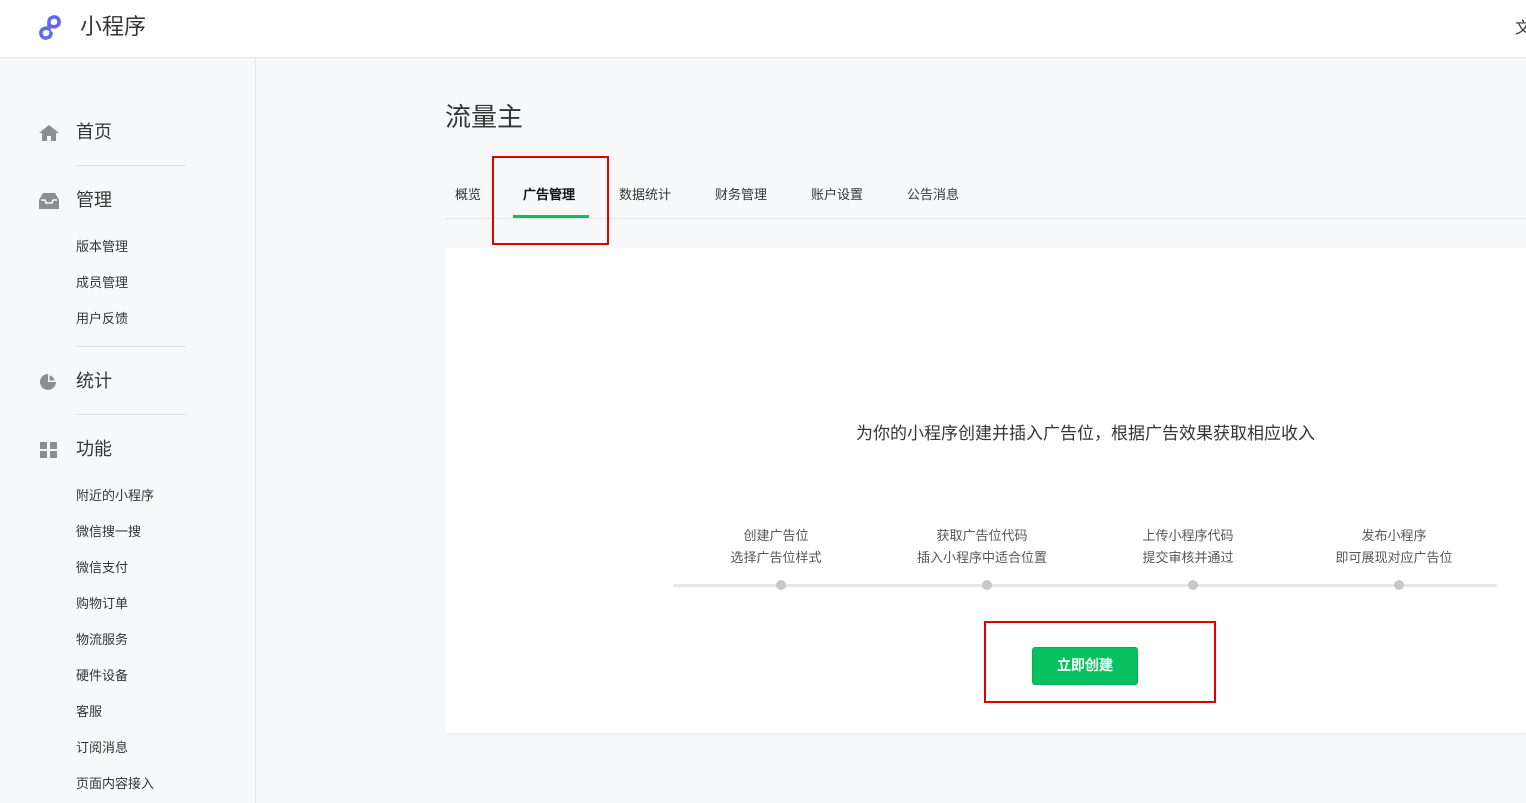 The height and width of the screenshot is (803, 1526). Describe the element at coordinates (94, 449) in the screenshot. I see `sidebar-item-label: 功能` at that location.